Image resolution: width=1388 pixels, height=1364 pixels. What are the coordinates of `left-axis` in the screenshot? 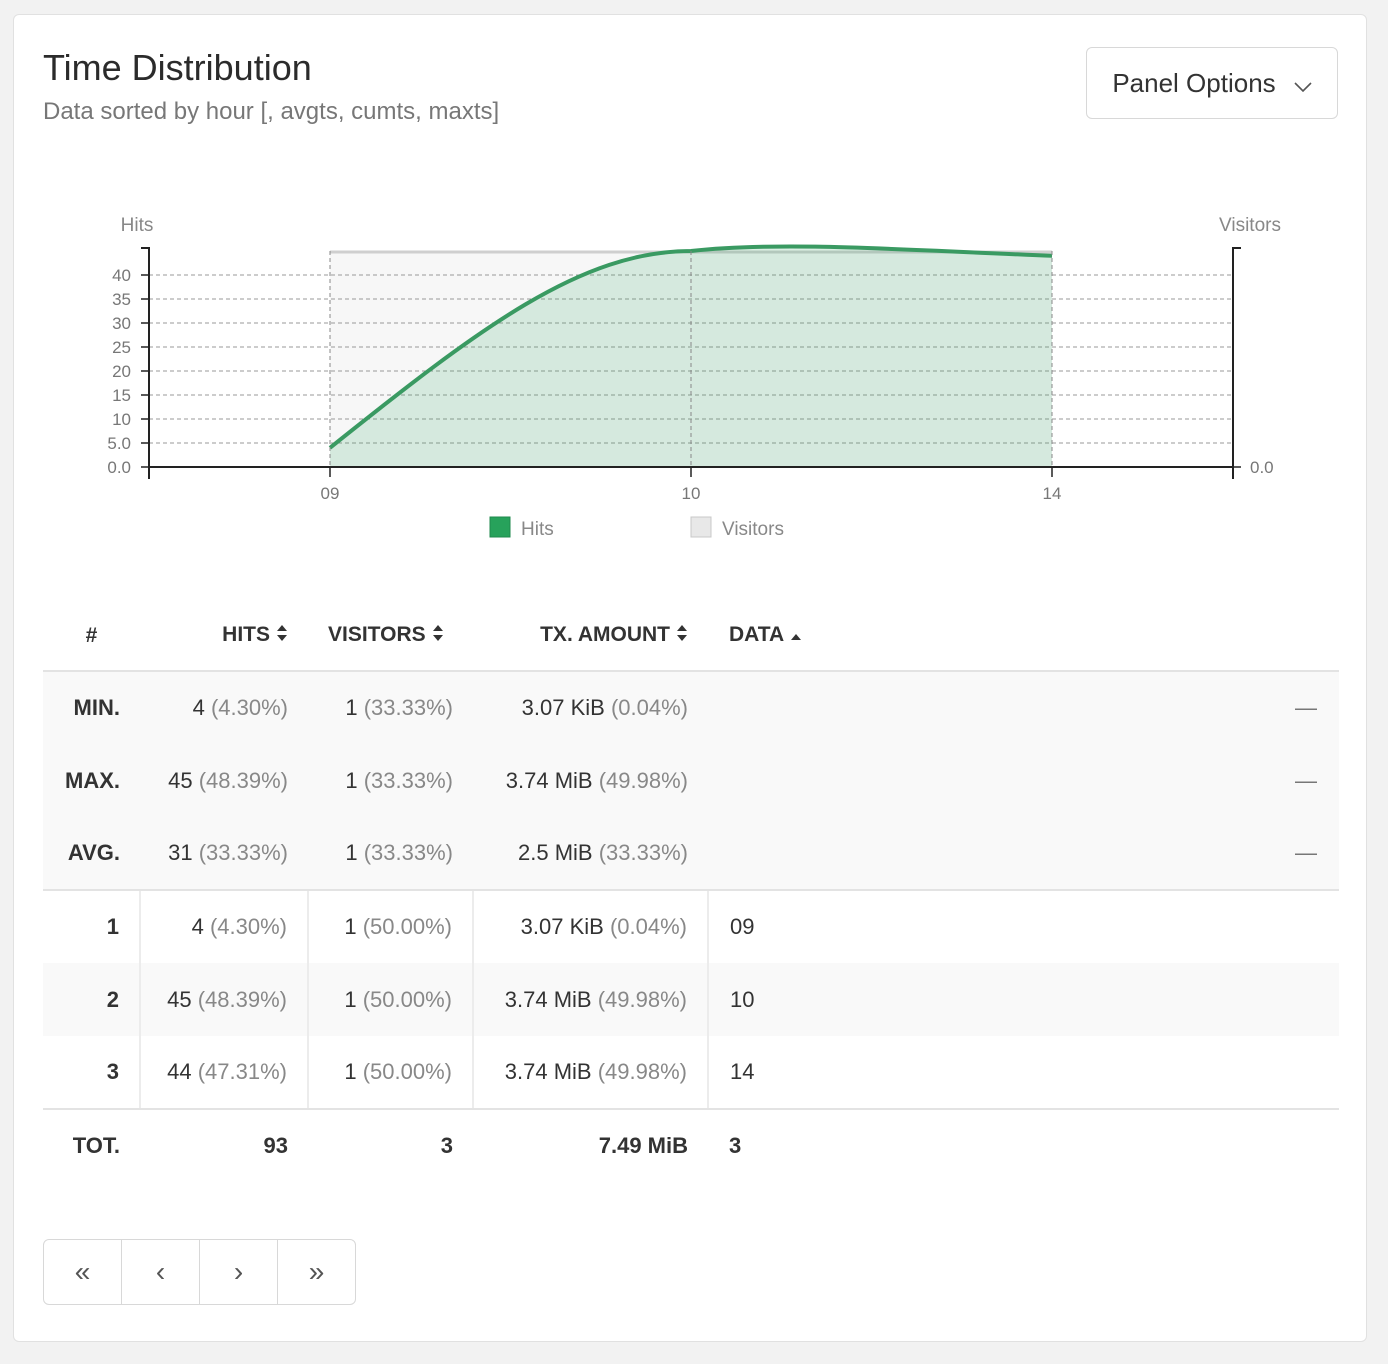 It's located at (145, 363).